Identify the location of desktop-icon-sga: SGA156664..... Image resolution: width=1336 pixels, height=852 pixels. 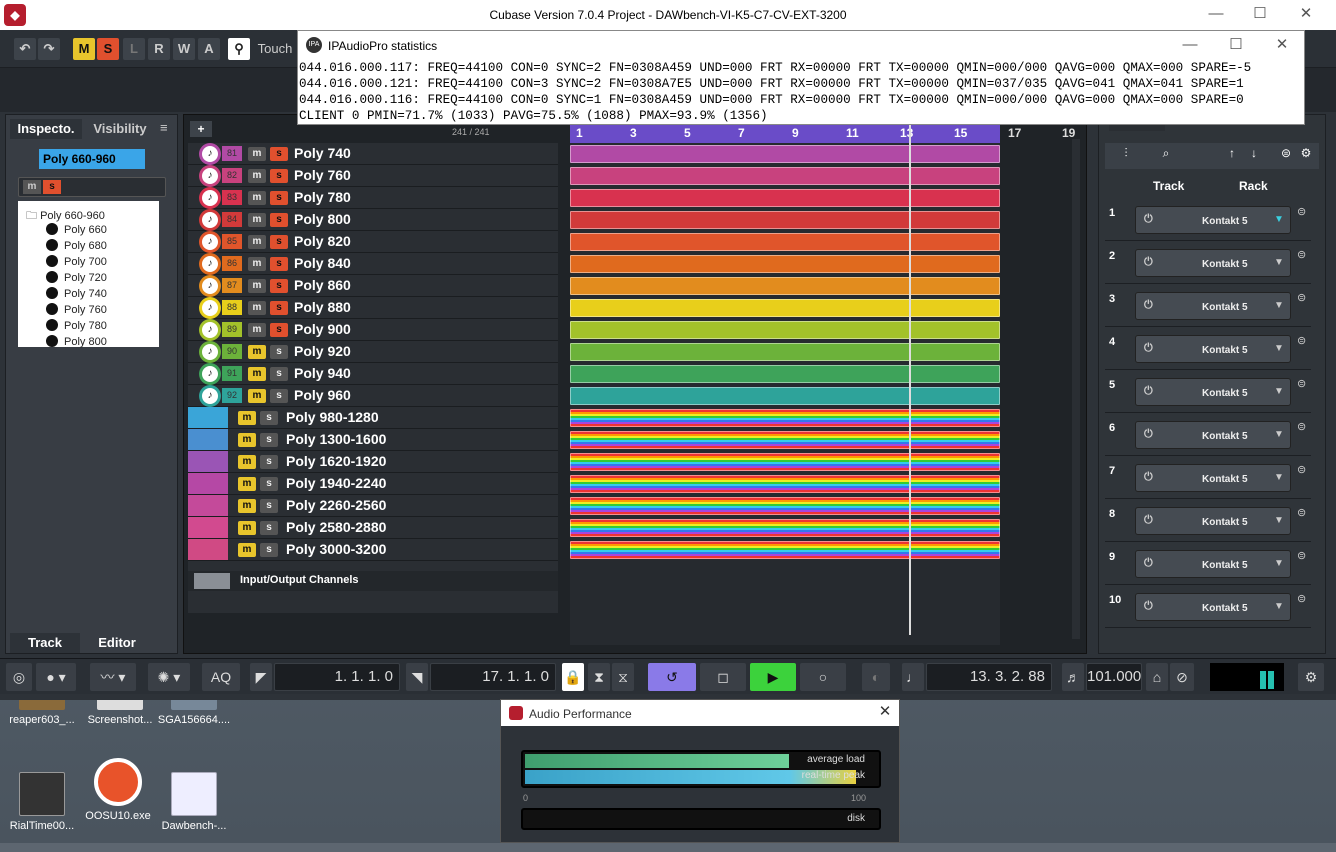
(194, 734).